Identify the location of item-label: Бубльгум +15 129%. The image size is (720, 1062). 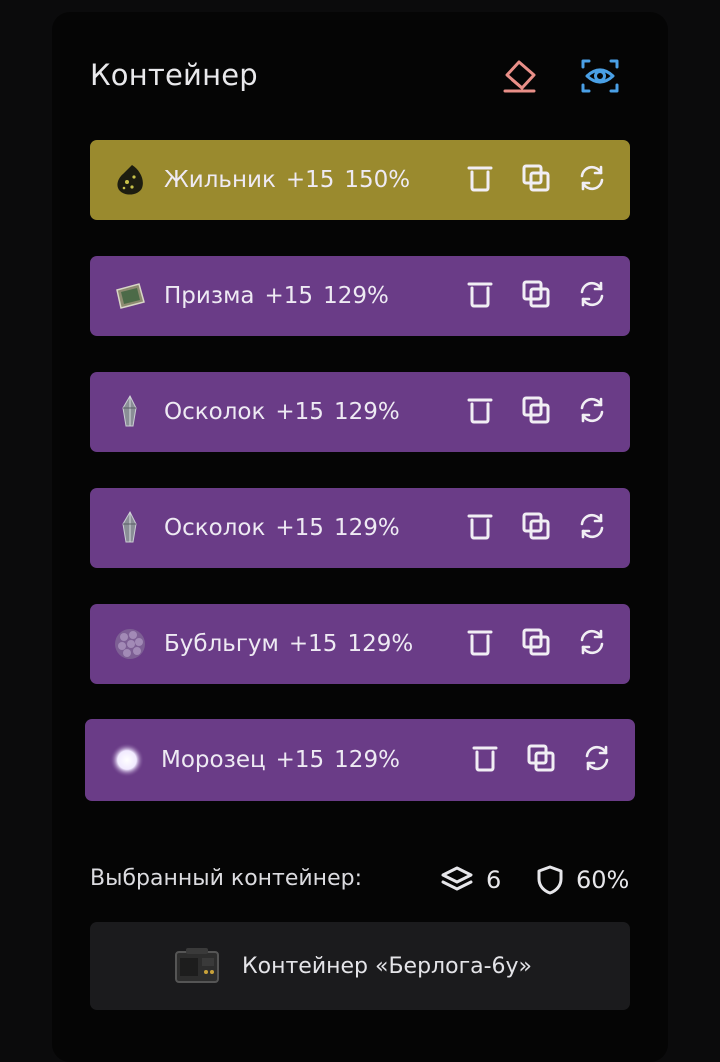
(288, 644).